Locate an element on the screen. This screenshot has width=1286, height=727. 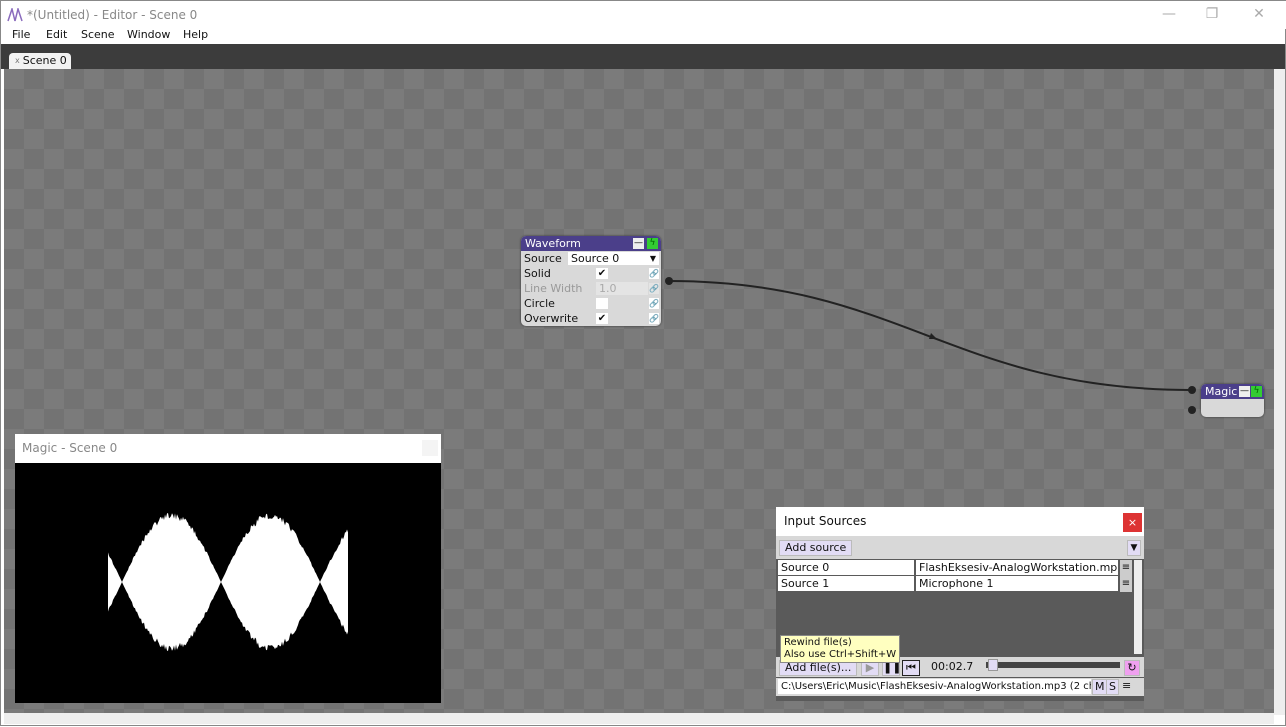
source-input-value: FlashEksesiv-AnalogWorkstation.mp3 0 is located at coordinates (1018, 567).